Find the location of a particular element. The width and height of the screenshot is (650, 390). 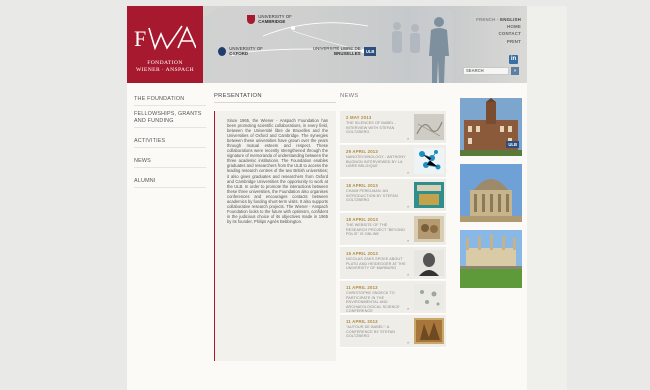

ulb-label: BRUXELLES is located at coordinates (347, 53).